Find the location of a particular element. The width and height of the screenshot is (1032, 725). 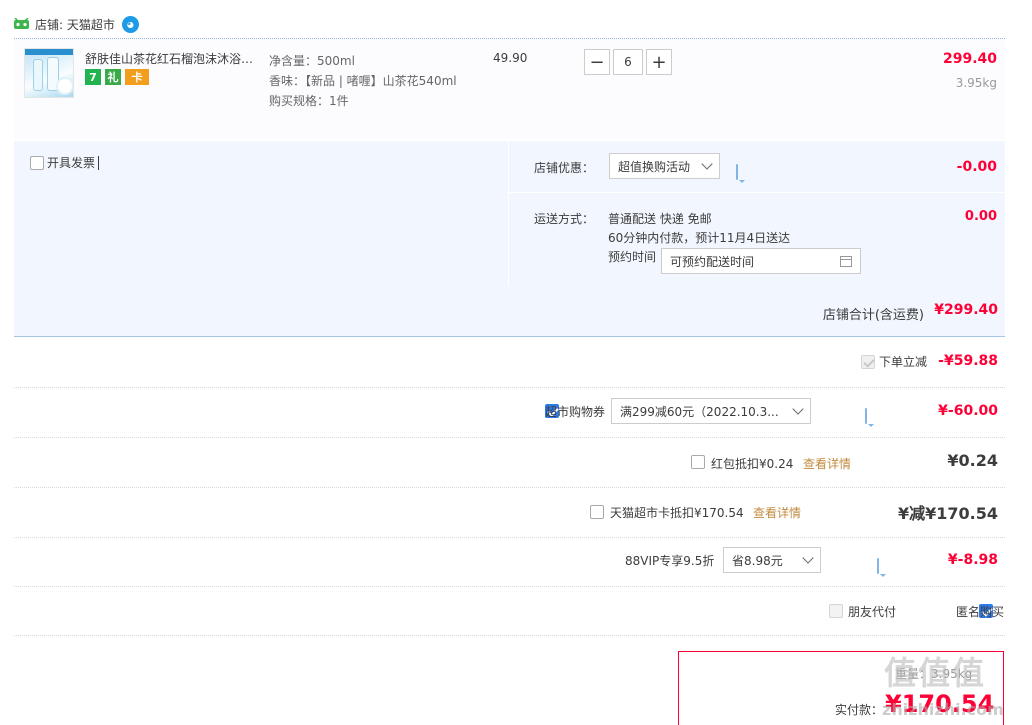

tmall-card-label: 天猫超市卡抵扣¥170.54 is located at coordinates (677, 513).